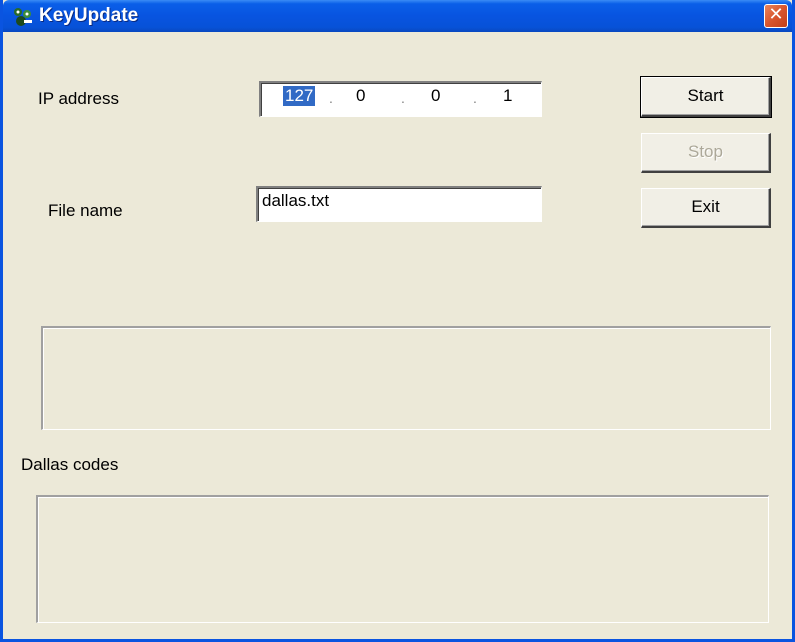 The height and width of the screenshot is (642, 795). I want to click on close-icon: ✕, so click(776, 14).